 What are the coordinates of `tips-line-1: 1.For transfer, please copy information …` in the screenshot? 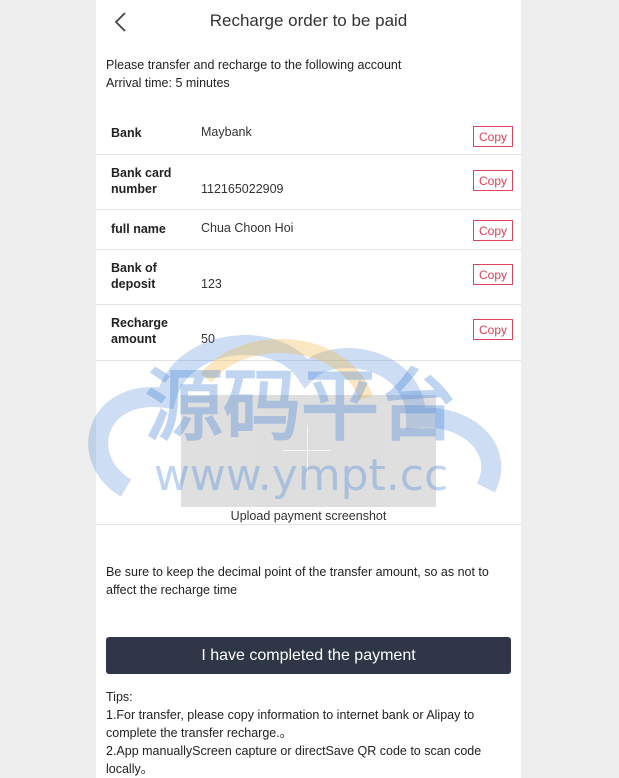 It's located at (290, 724).